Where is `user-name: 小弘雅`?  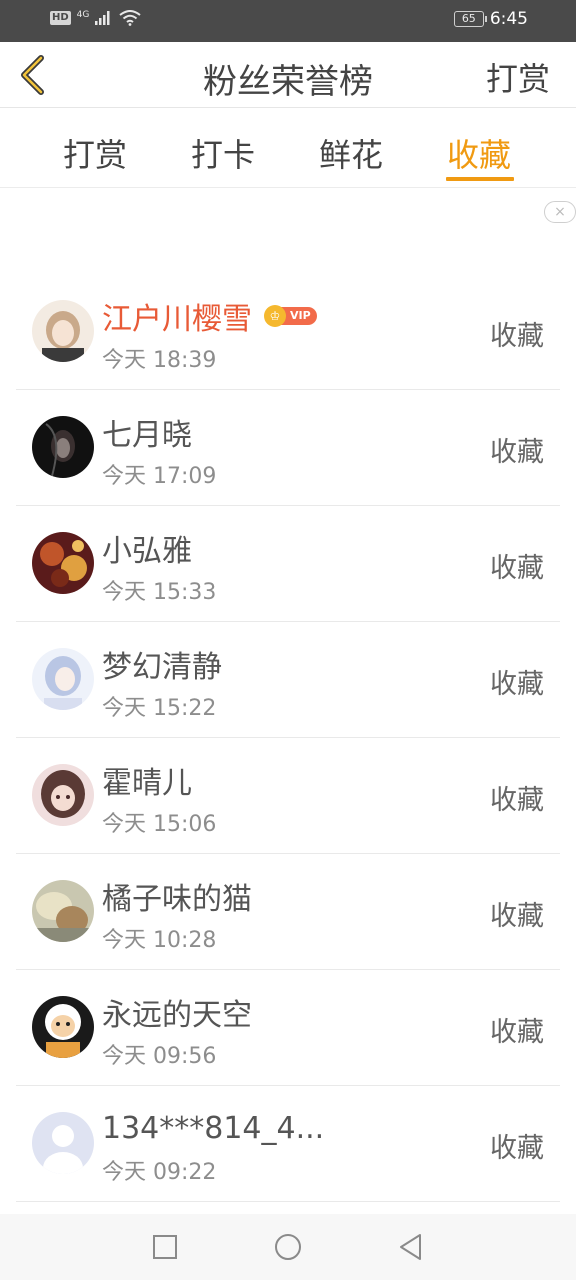
user-name: 小弘雅 is located at coordinates (147, 548).